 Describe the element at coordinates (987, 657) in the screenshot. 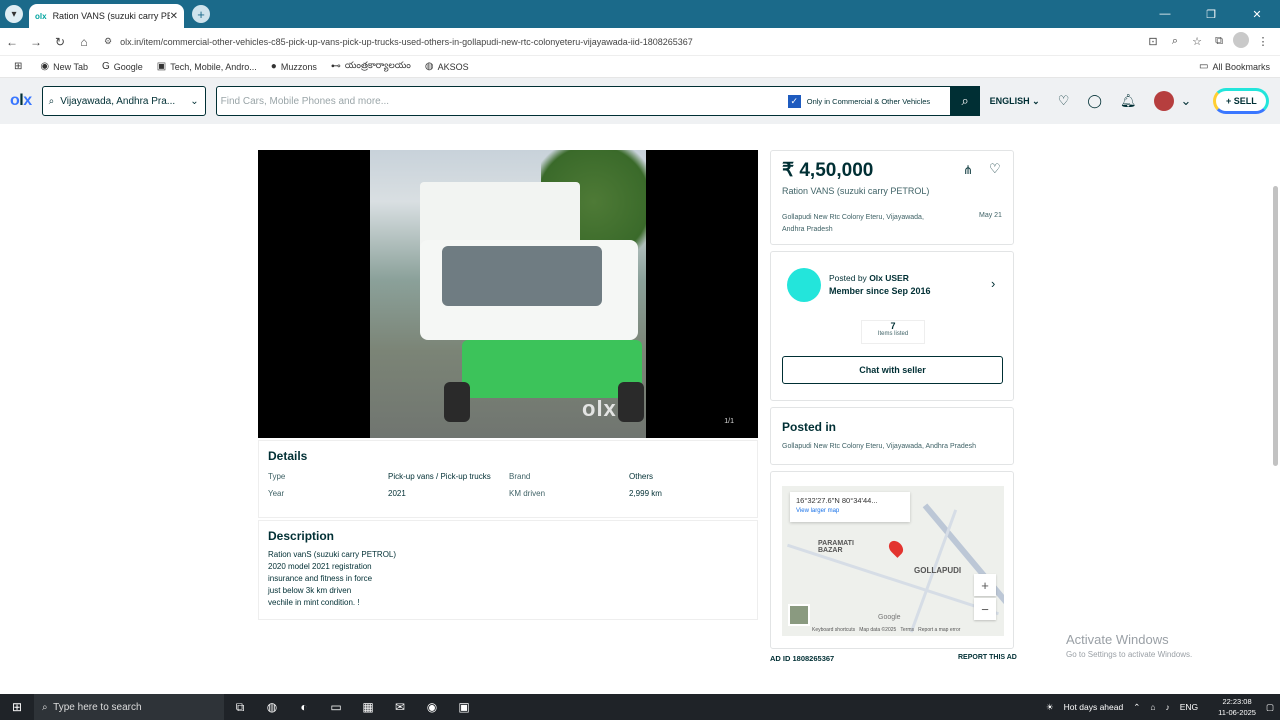

I see `report-ad-link: REPORT THIS AD` at that location.